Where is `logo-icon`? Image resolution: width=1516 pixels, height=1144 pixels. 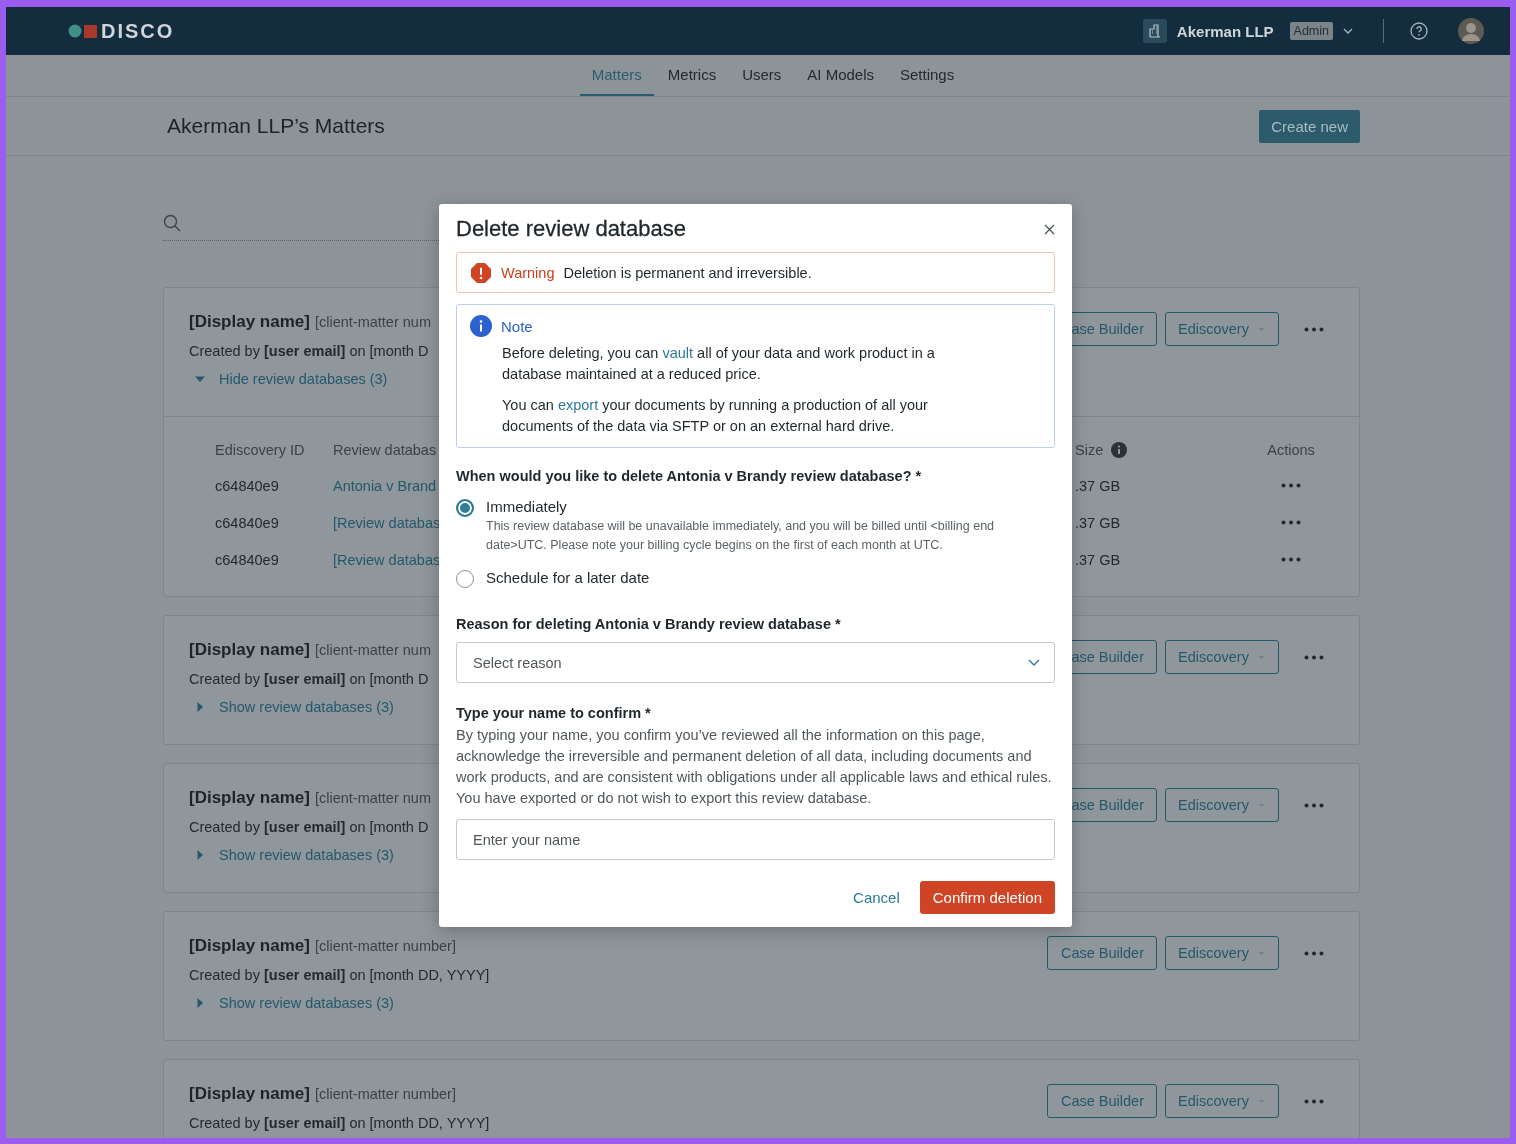 logo-icon is located at coordinates (83, 31).